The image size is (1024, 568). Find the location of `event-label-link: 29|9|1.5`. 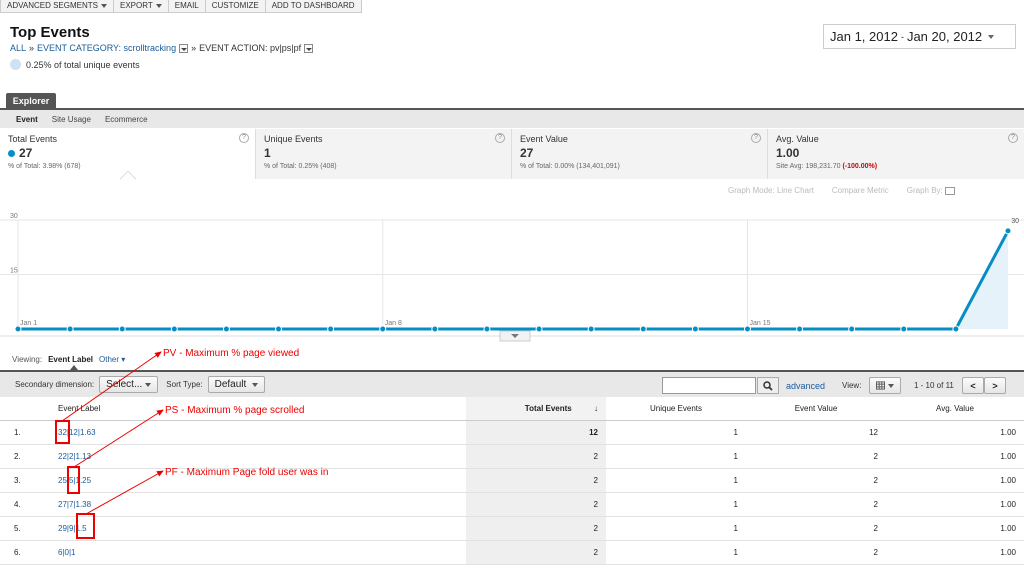

event-label-link: 29|9|1.5 is located at coordinates (72, 528).